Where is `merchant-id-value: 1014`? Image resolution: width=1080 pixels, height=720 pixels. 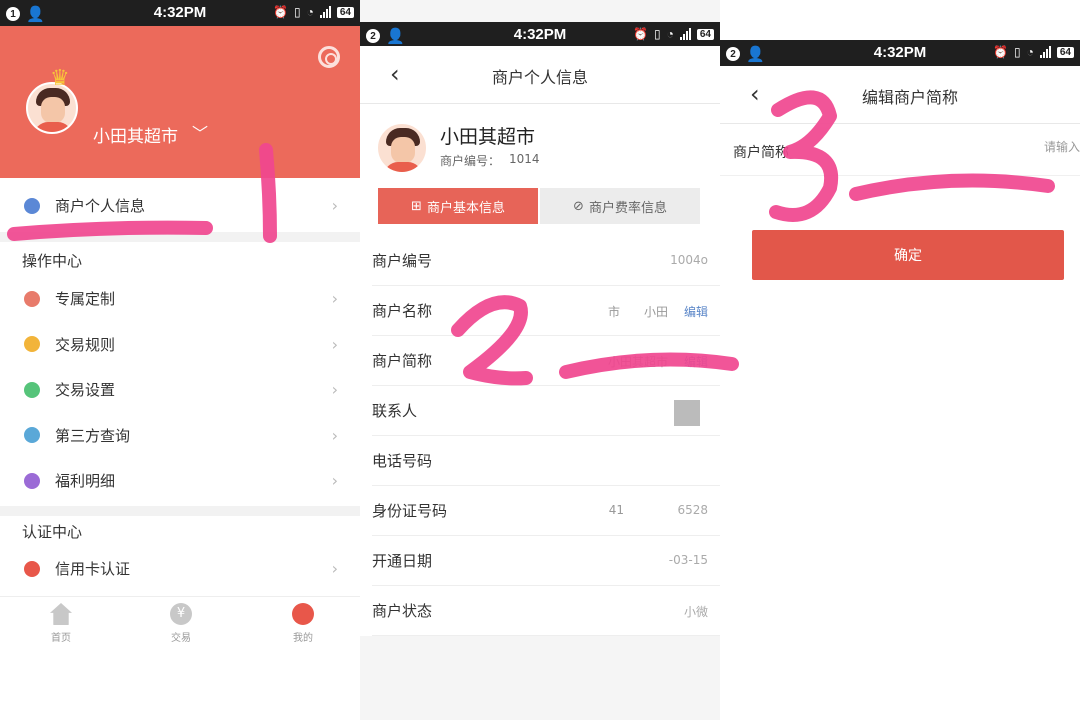
merchant-id-value: 1014 is located at coordinates (524, 159).